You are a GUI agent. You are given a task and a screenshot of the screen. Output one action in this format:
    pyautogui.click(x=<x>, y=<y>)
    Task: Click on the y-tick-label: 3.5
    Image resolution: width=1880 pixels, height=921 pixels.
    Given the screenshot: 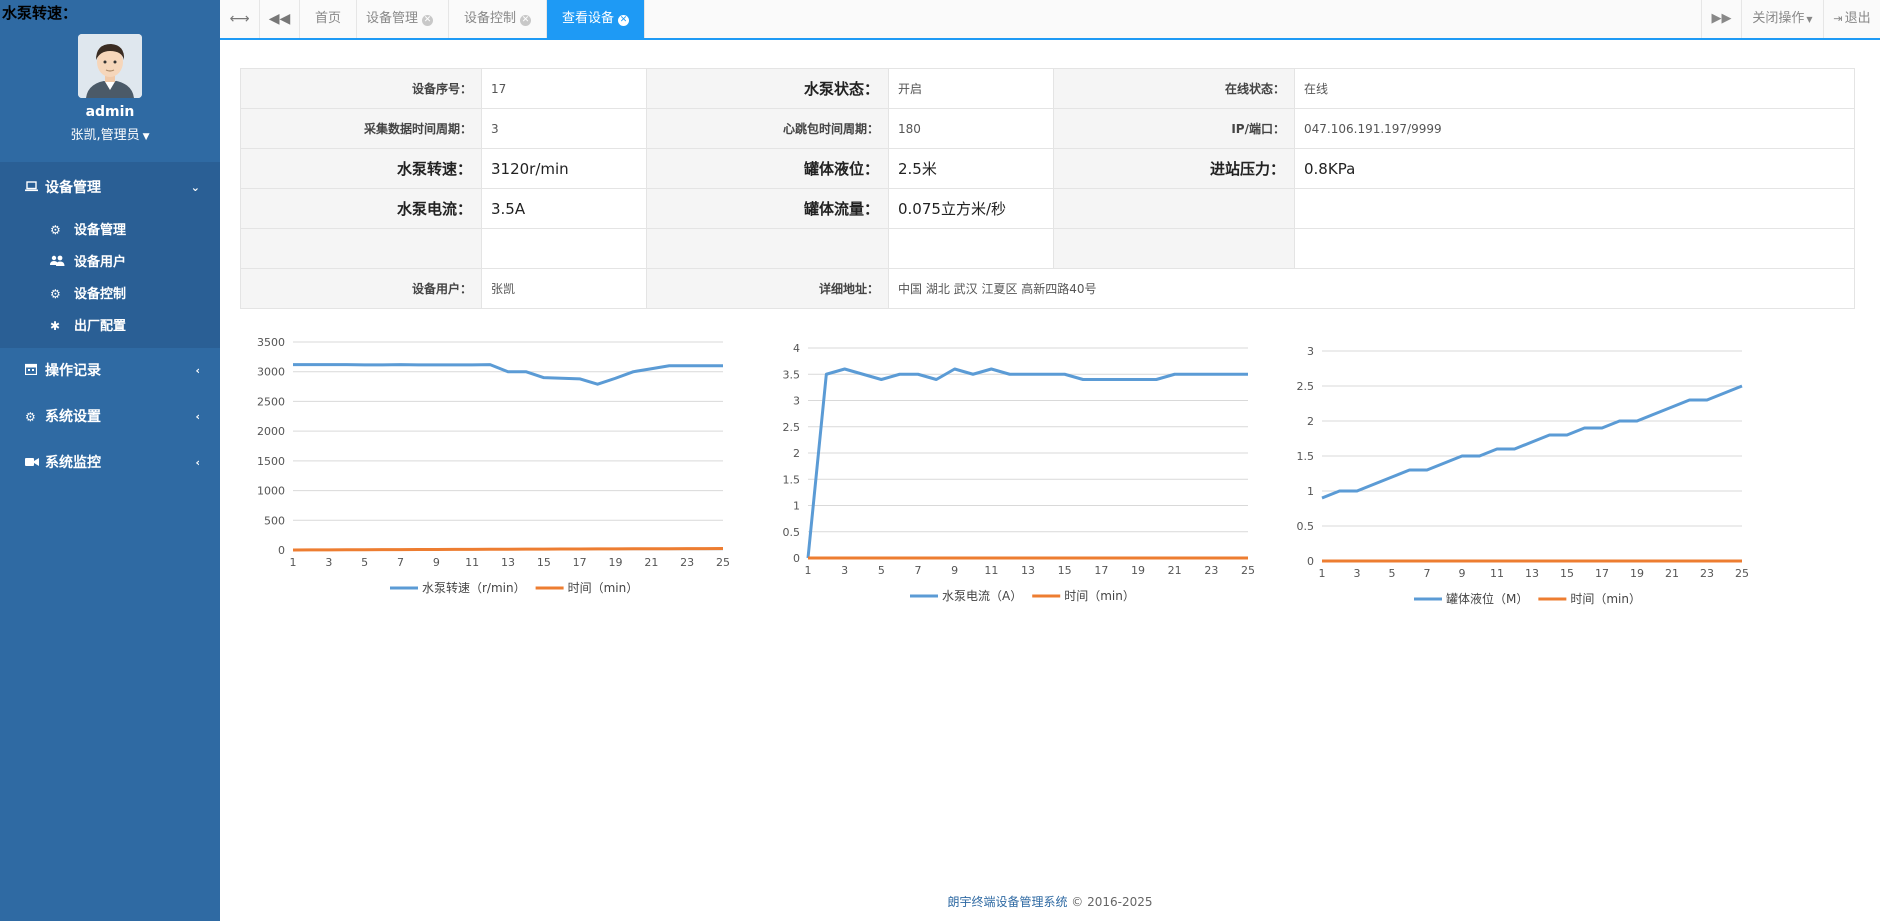 What is the action you would take?
    pyautogui.click(x=792, y=374)
    